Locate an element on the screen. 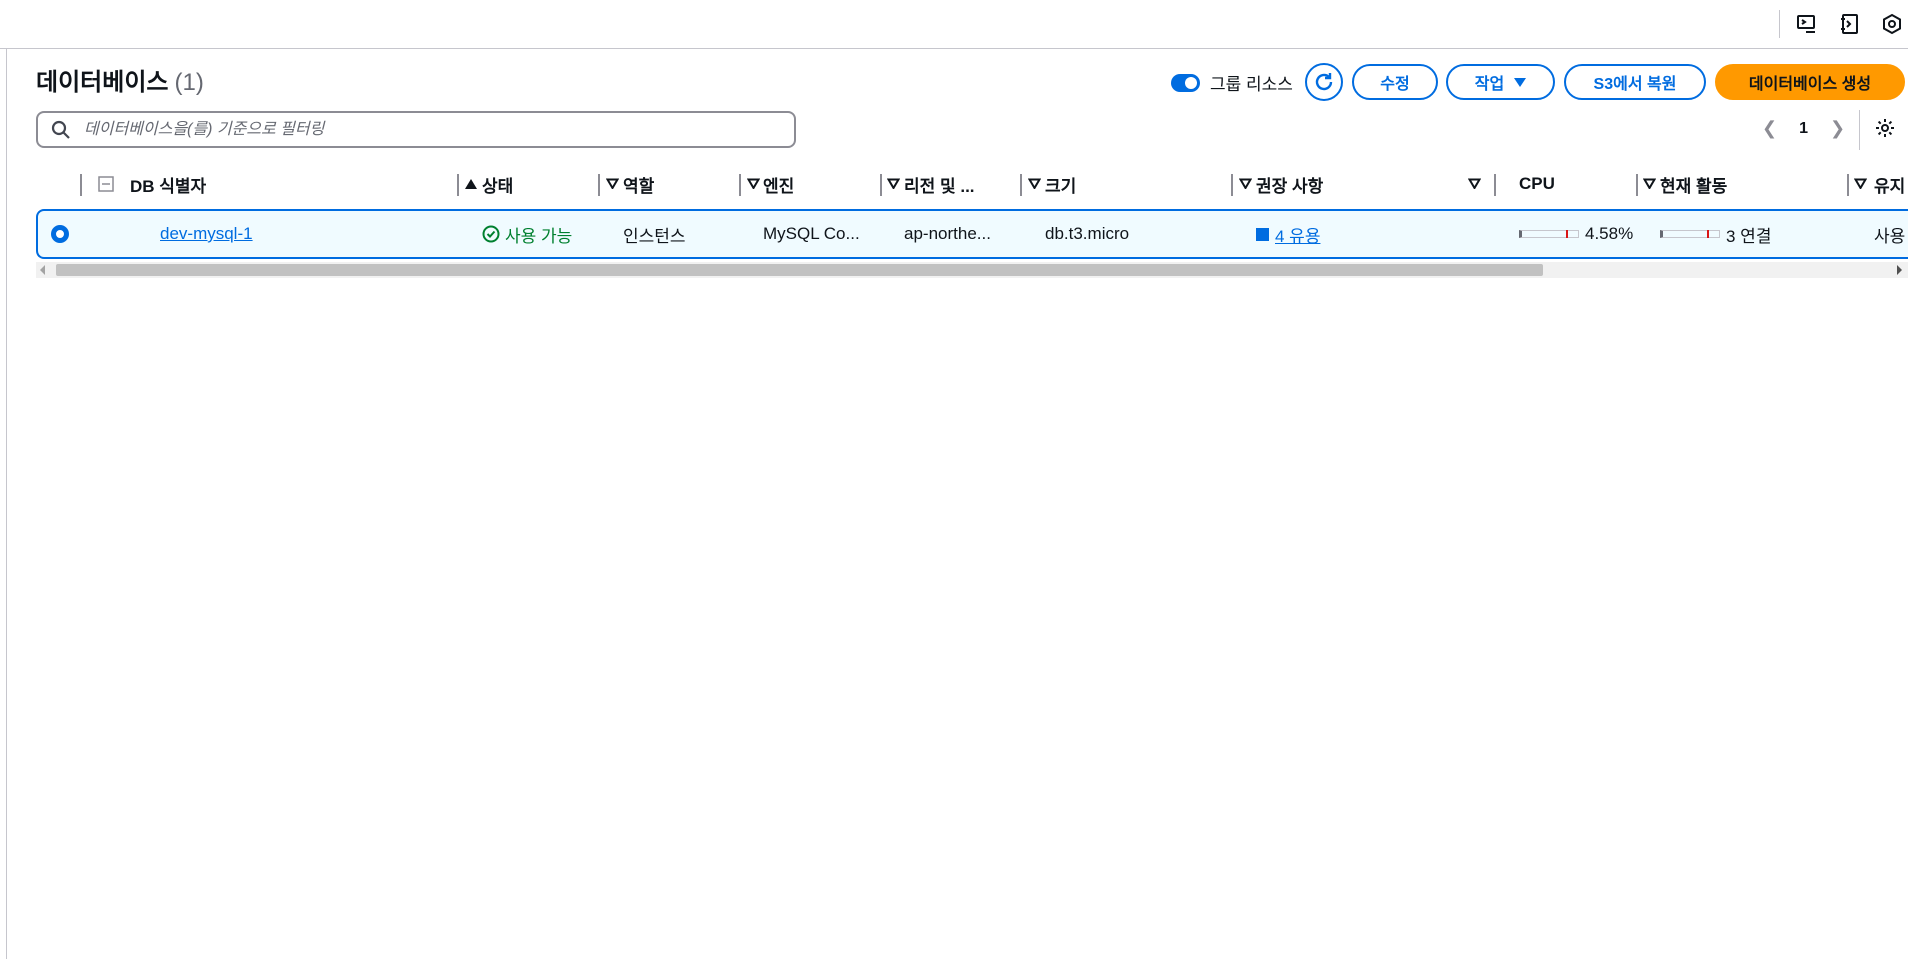 This screenshot has width=1908, height=959. horizontal-scrollbar is located at coordinates (972, 270).